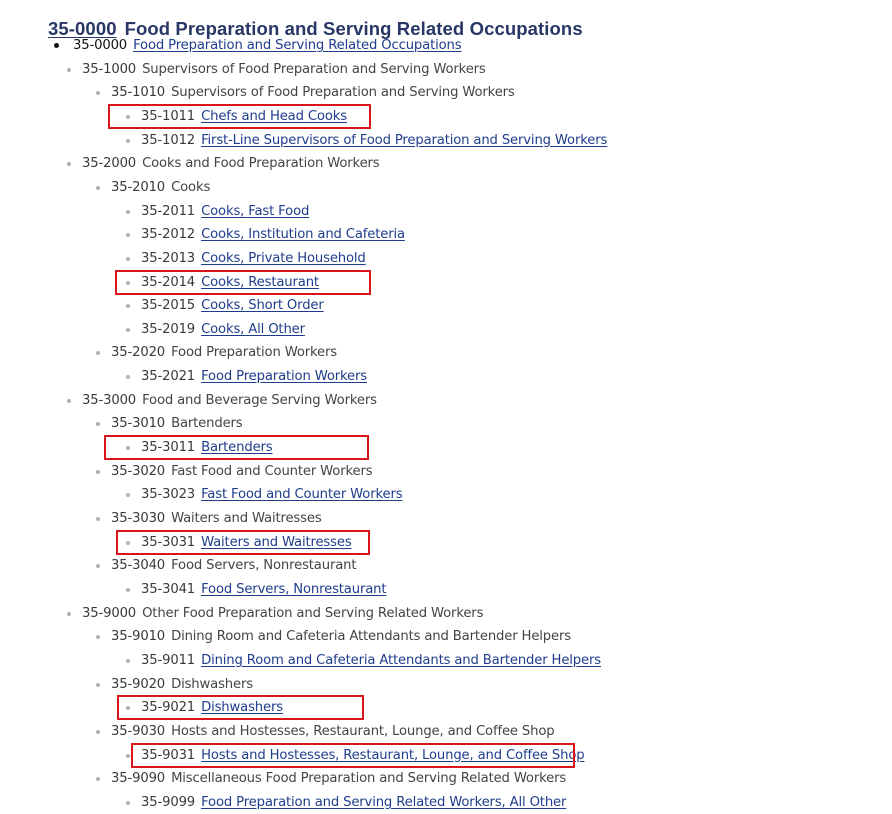  I want to click on tree-item: 35-3041 Food Servers, Nonrestaurant, so click(256, 590).